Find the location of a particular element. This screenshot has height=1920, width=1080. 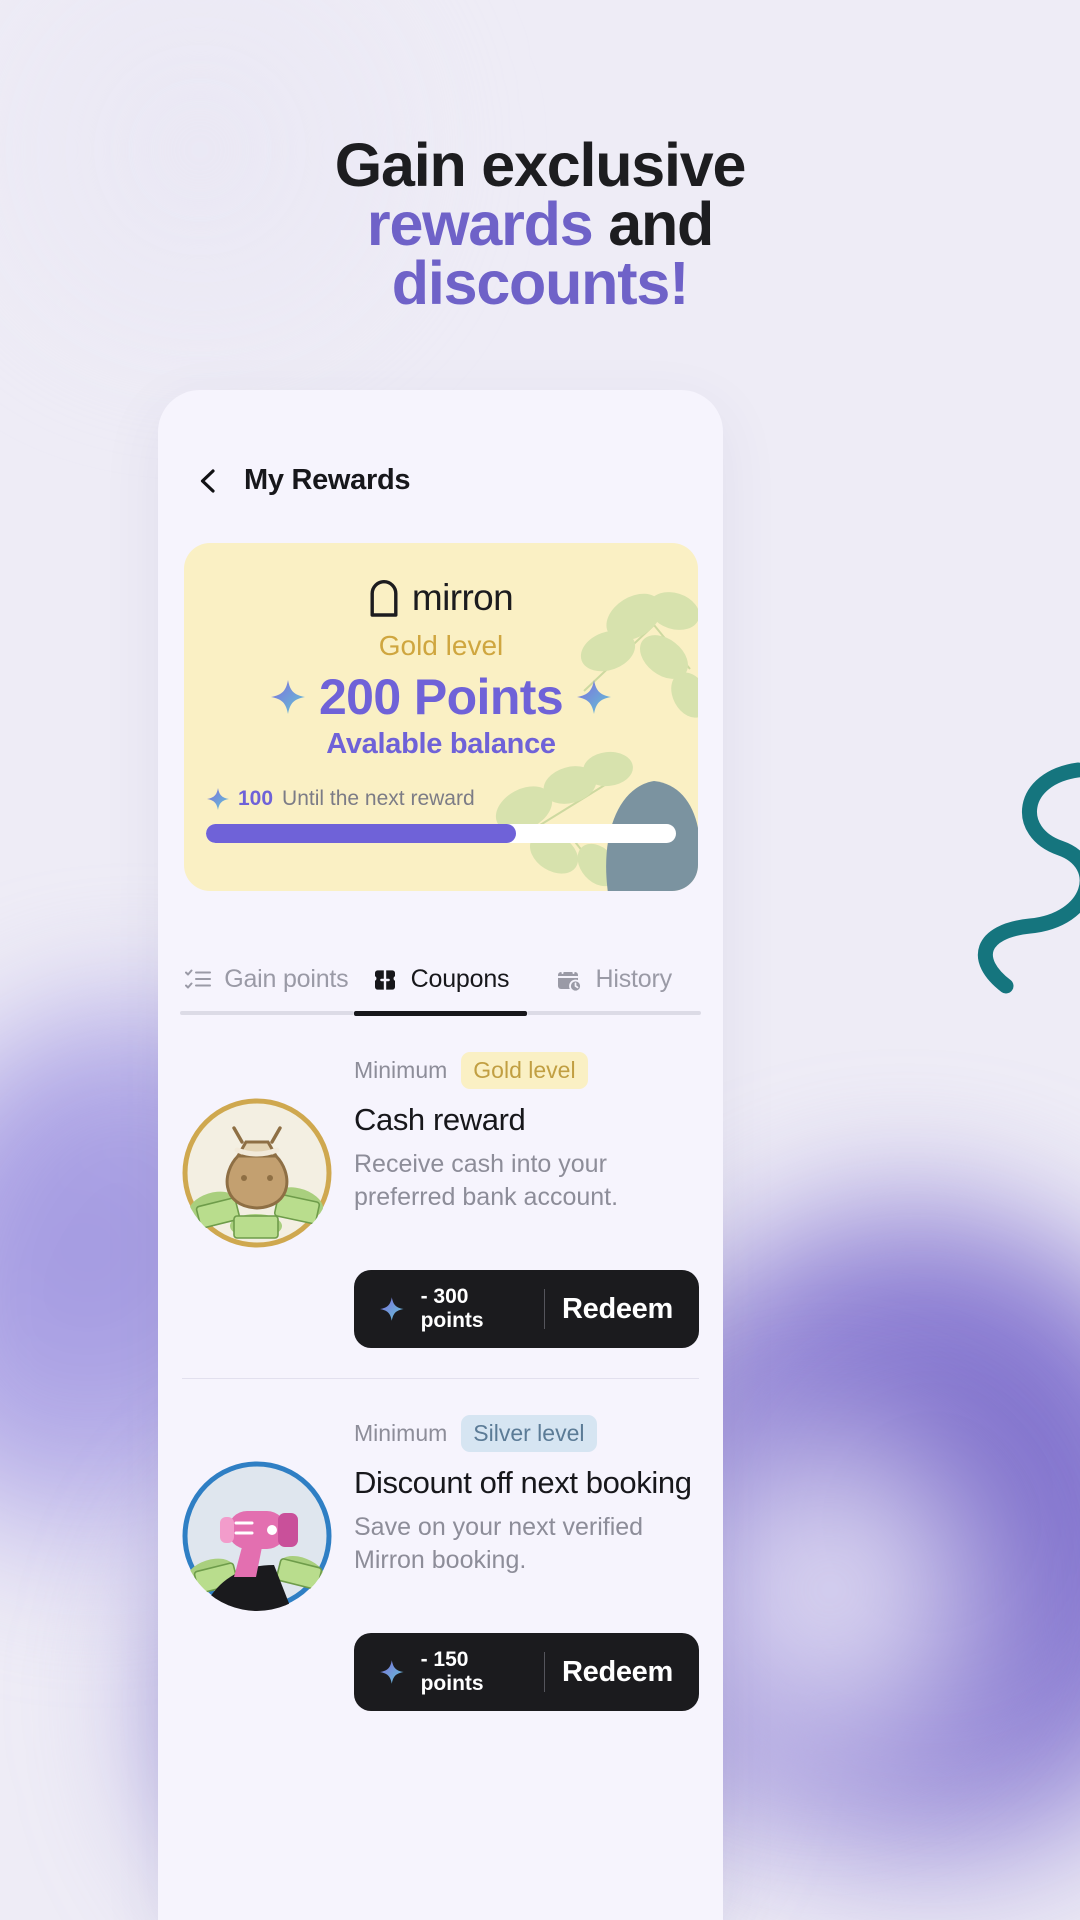

redeem-button: - 150 points Redeem is located at coordinates (526, 1672).